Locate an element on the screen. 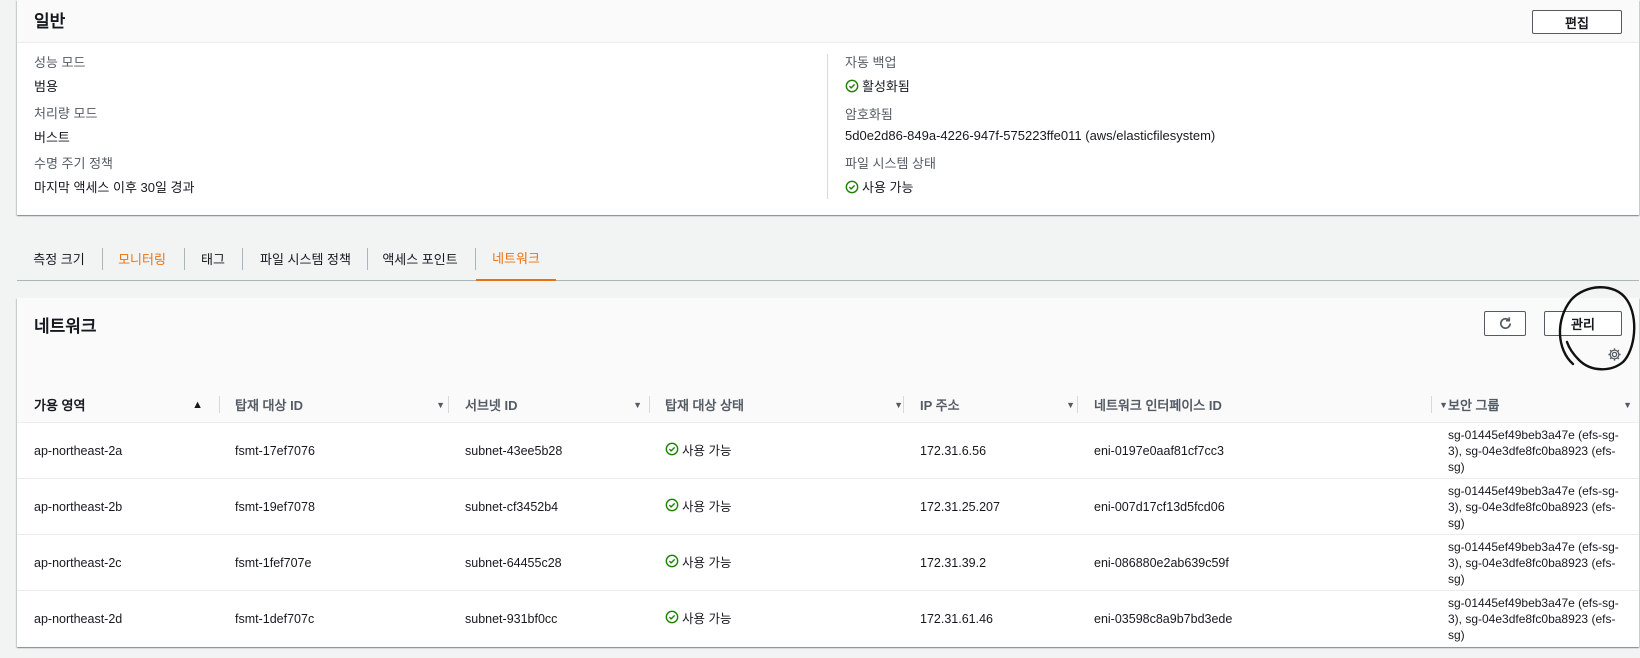  cell-subnet-id: subnet-64455c28 is located at coordinates (513, 563).